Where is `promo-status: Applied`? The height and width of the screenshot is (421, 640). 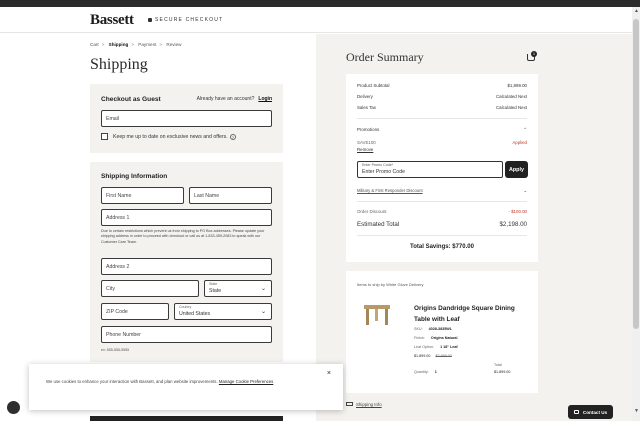
promo-status: Applied is located at coordinates (519, 142).